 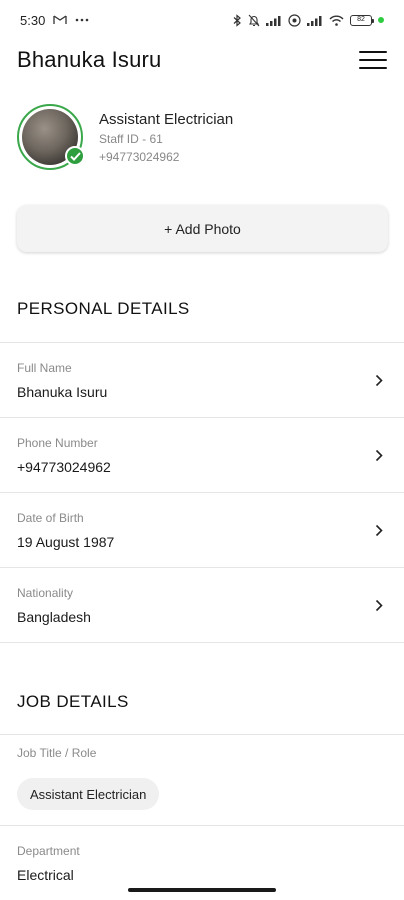 I want to click on full-name-value: Bhanuka Isuru, so click(x=62, y=392).